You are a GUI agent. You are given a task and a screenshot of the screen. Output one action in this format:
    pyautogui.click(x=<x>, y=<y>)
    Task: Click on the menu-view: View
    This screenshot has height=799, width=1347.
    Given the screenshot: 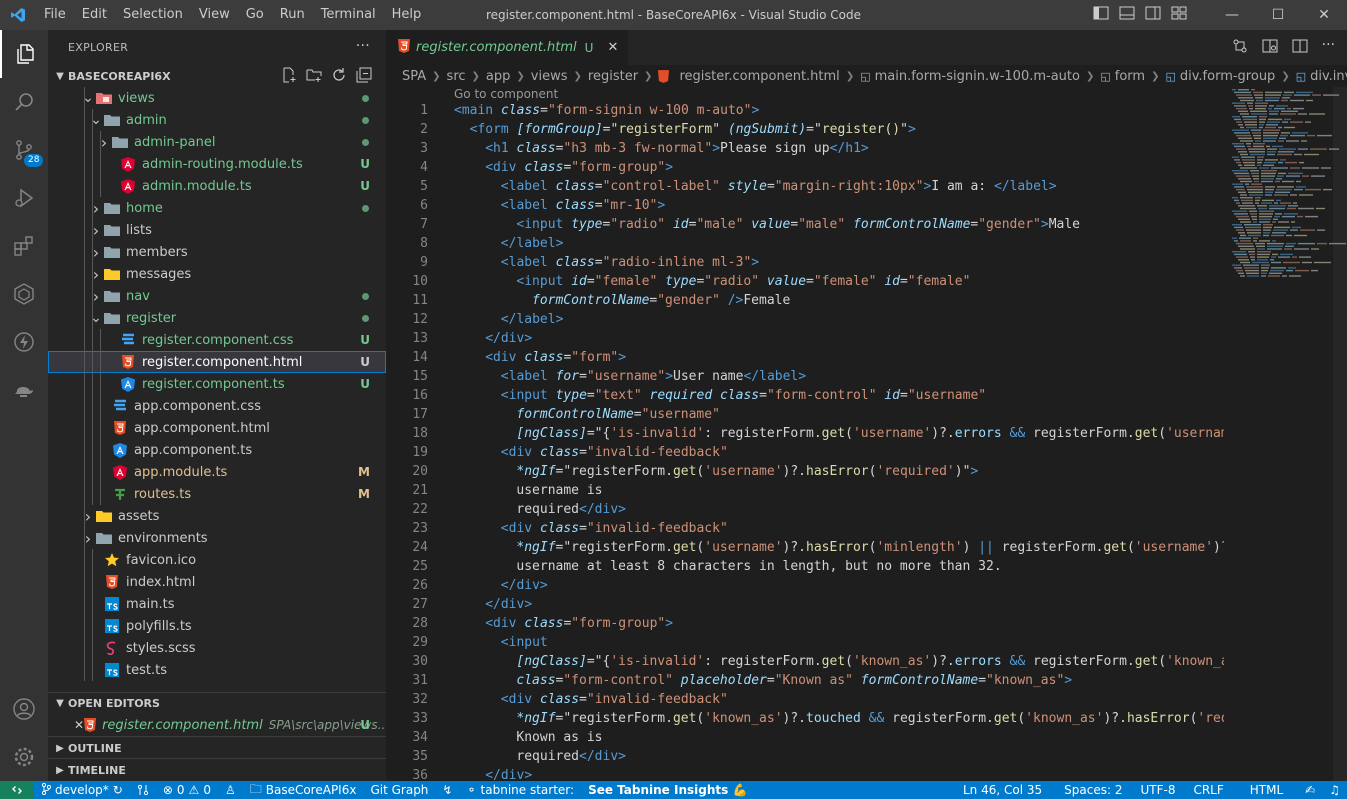 What is the action you would take?
    pyautogui.click(x=214, y=15)
    